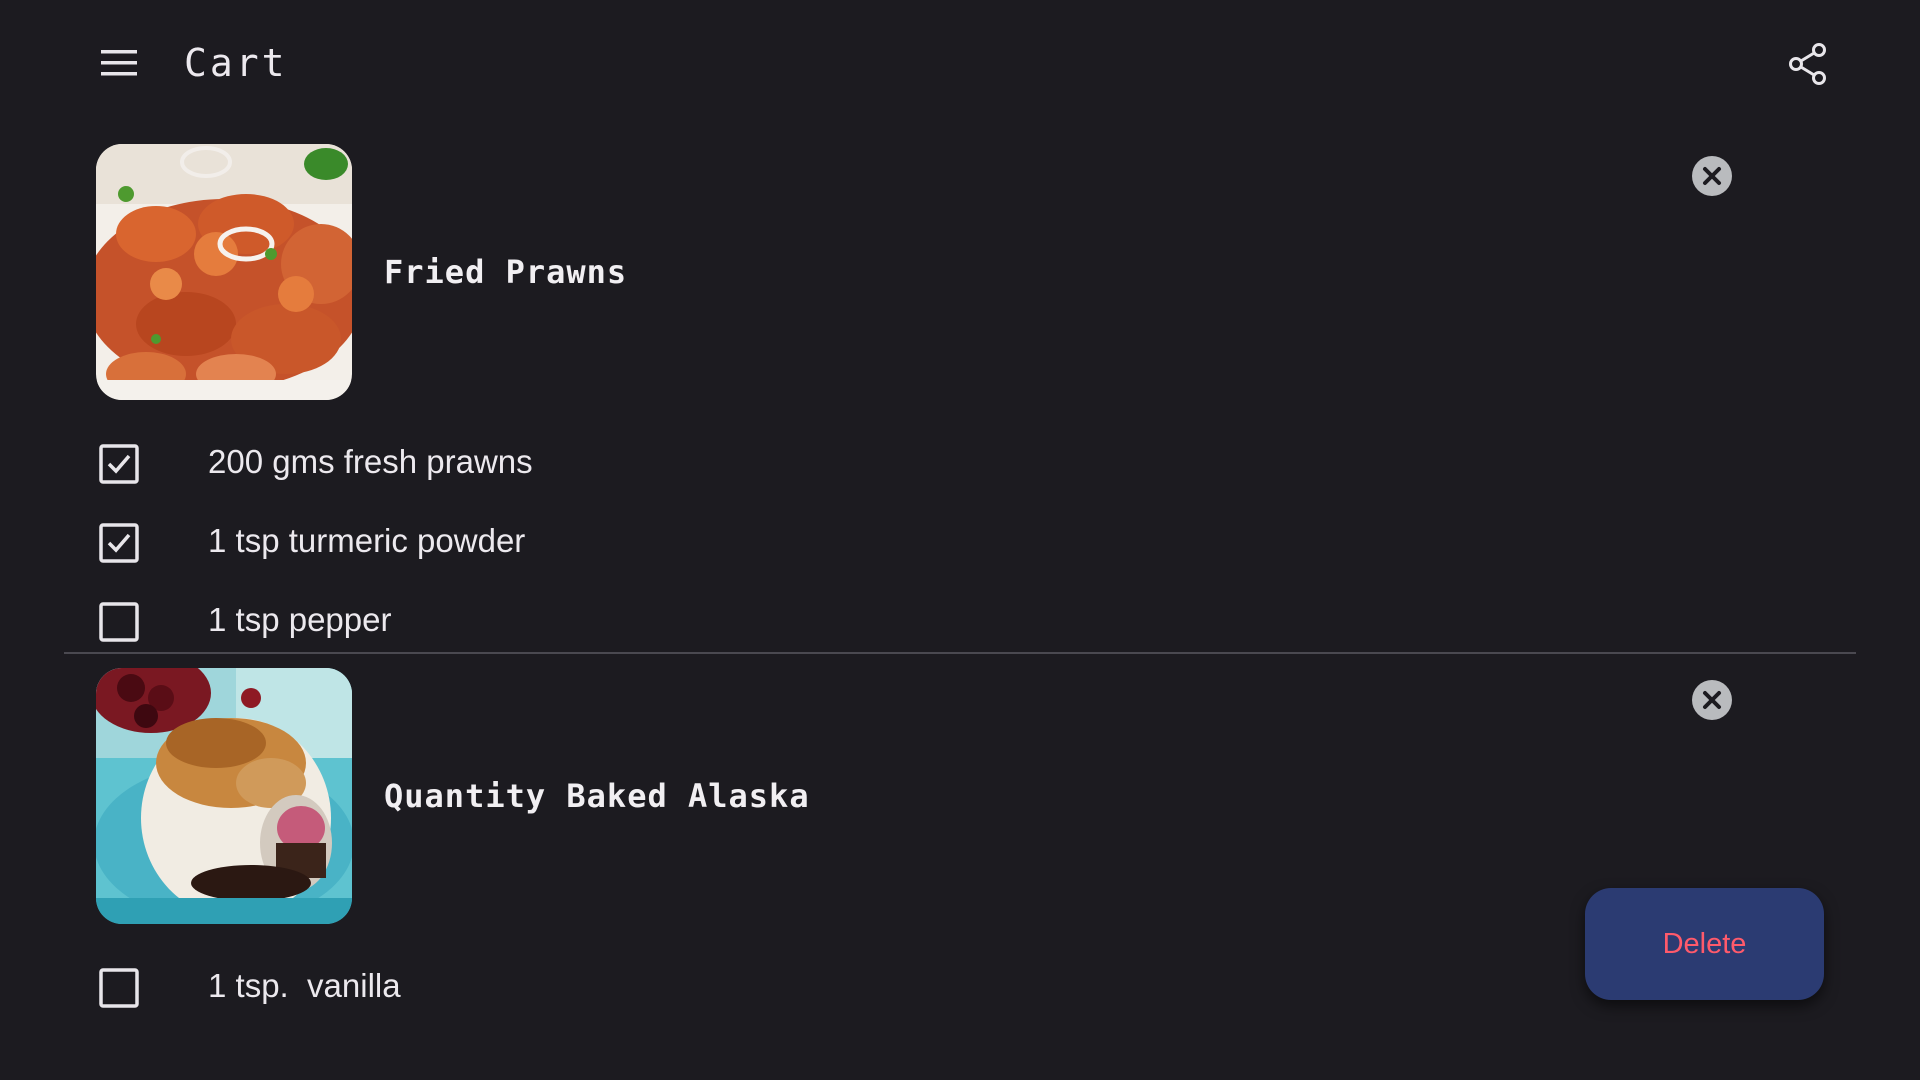  I want to click on recipe-title: Fried Prawns, so click(506, 272).